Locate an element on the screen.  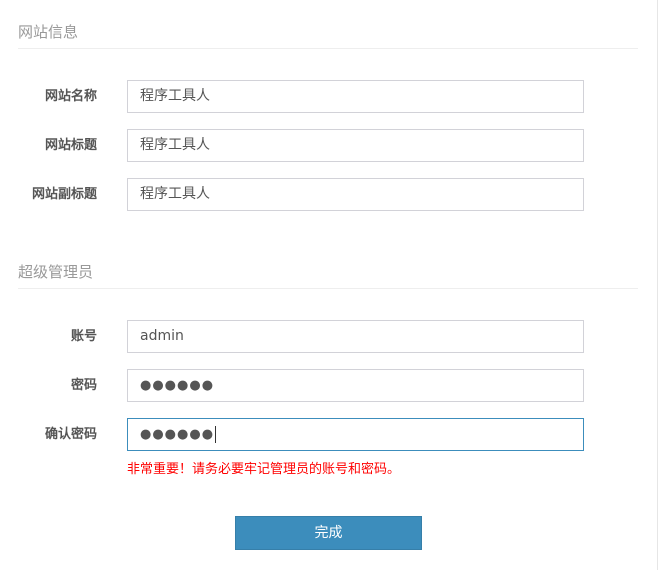
password-label: 密码 is located at coordinates (83, 385).